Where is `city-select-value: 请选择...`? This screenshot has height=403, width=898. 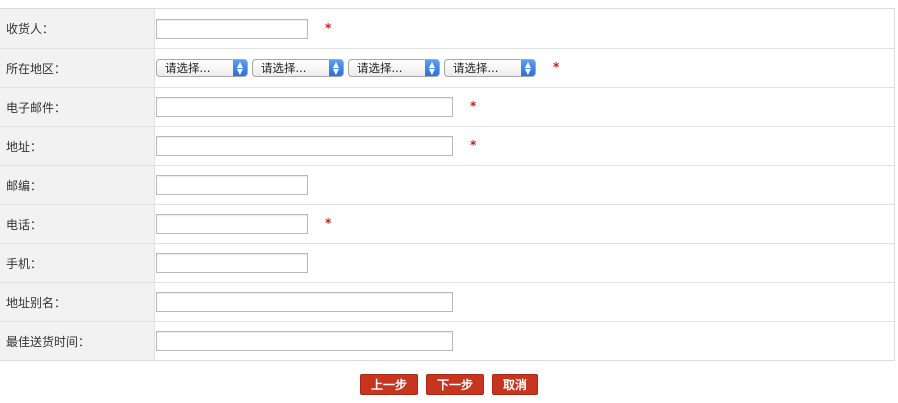
city-select-value: 请选择... is located at coordinates (380, 68).